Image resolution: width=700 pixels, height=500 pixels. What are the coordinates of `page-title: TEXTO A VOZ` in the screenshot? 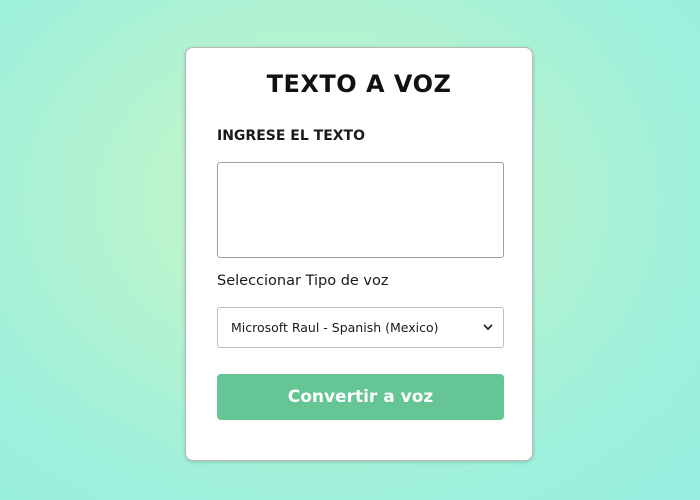 It's located at (359, 84).